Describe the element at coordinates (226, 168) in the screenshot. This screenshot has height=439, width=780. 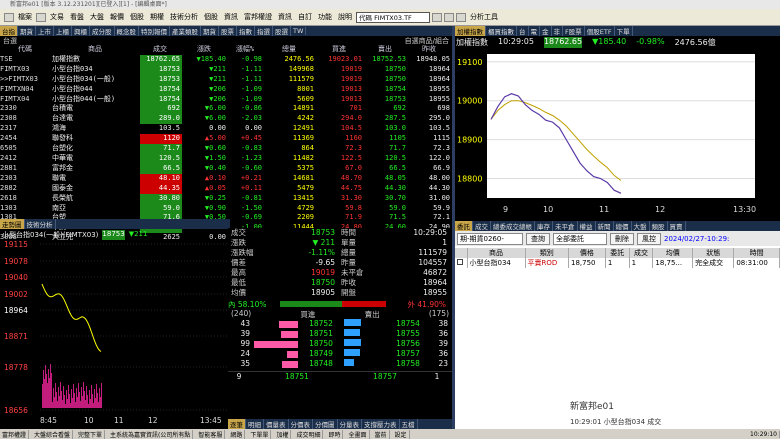
I see `quote-row: 2881 富邦金 66.5 ▼0.40 -0.60 5375 67.0 66.5 66.9` at that location.